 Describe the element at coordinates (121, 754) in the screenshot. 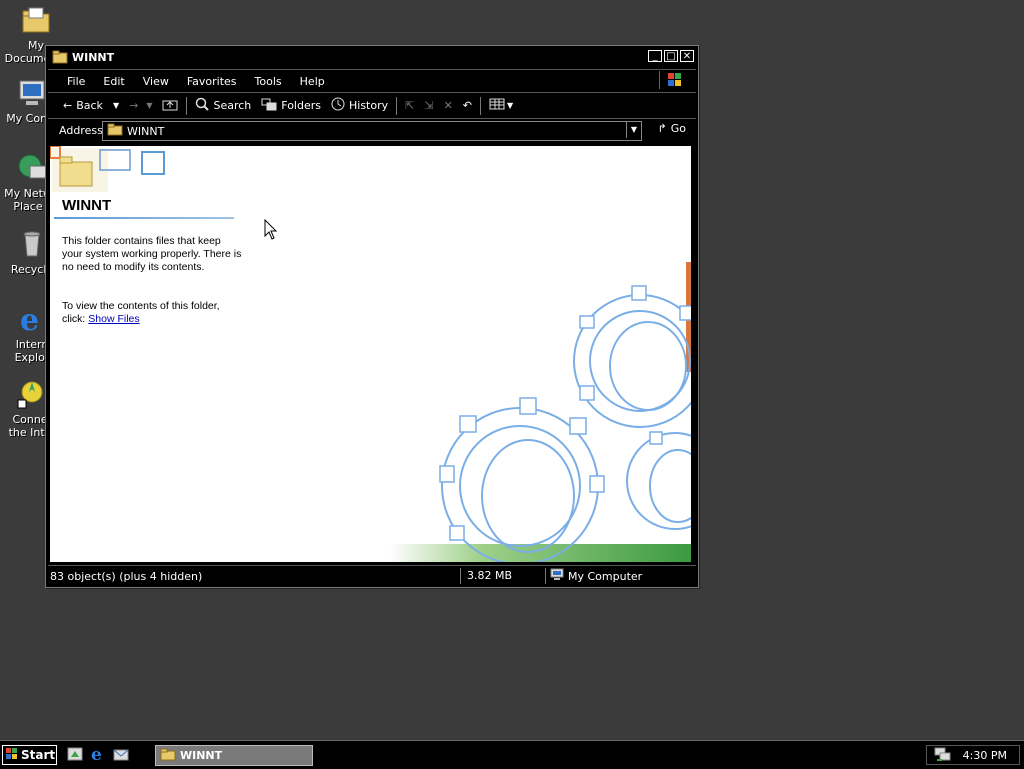

I see `outlook-express-icon` at that location.